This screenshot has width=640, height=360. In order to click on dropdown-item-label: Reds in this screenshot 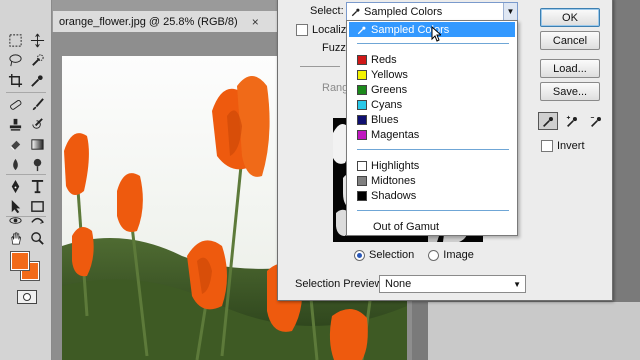, I will do `click(384, 59)`.